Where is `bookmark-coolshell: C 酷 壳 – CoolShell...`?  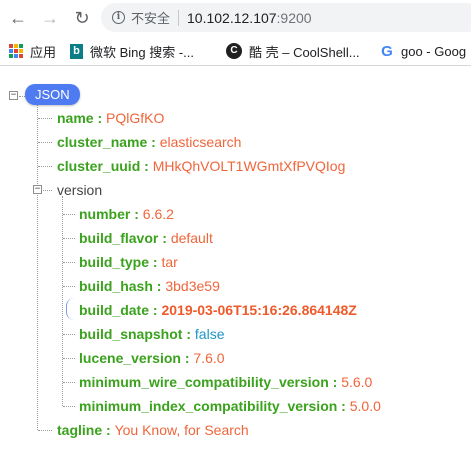
bookmark-coolshell: C 酷 壳 – CoolShell... is located at coordinates (293, 51).